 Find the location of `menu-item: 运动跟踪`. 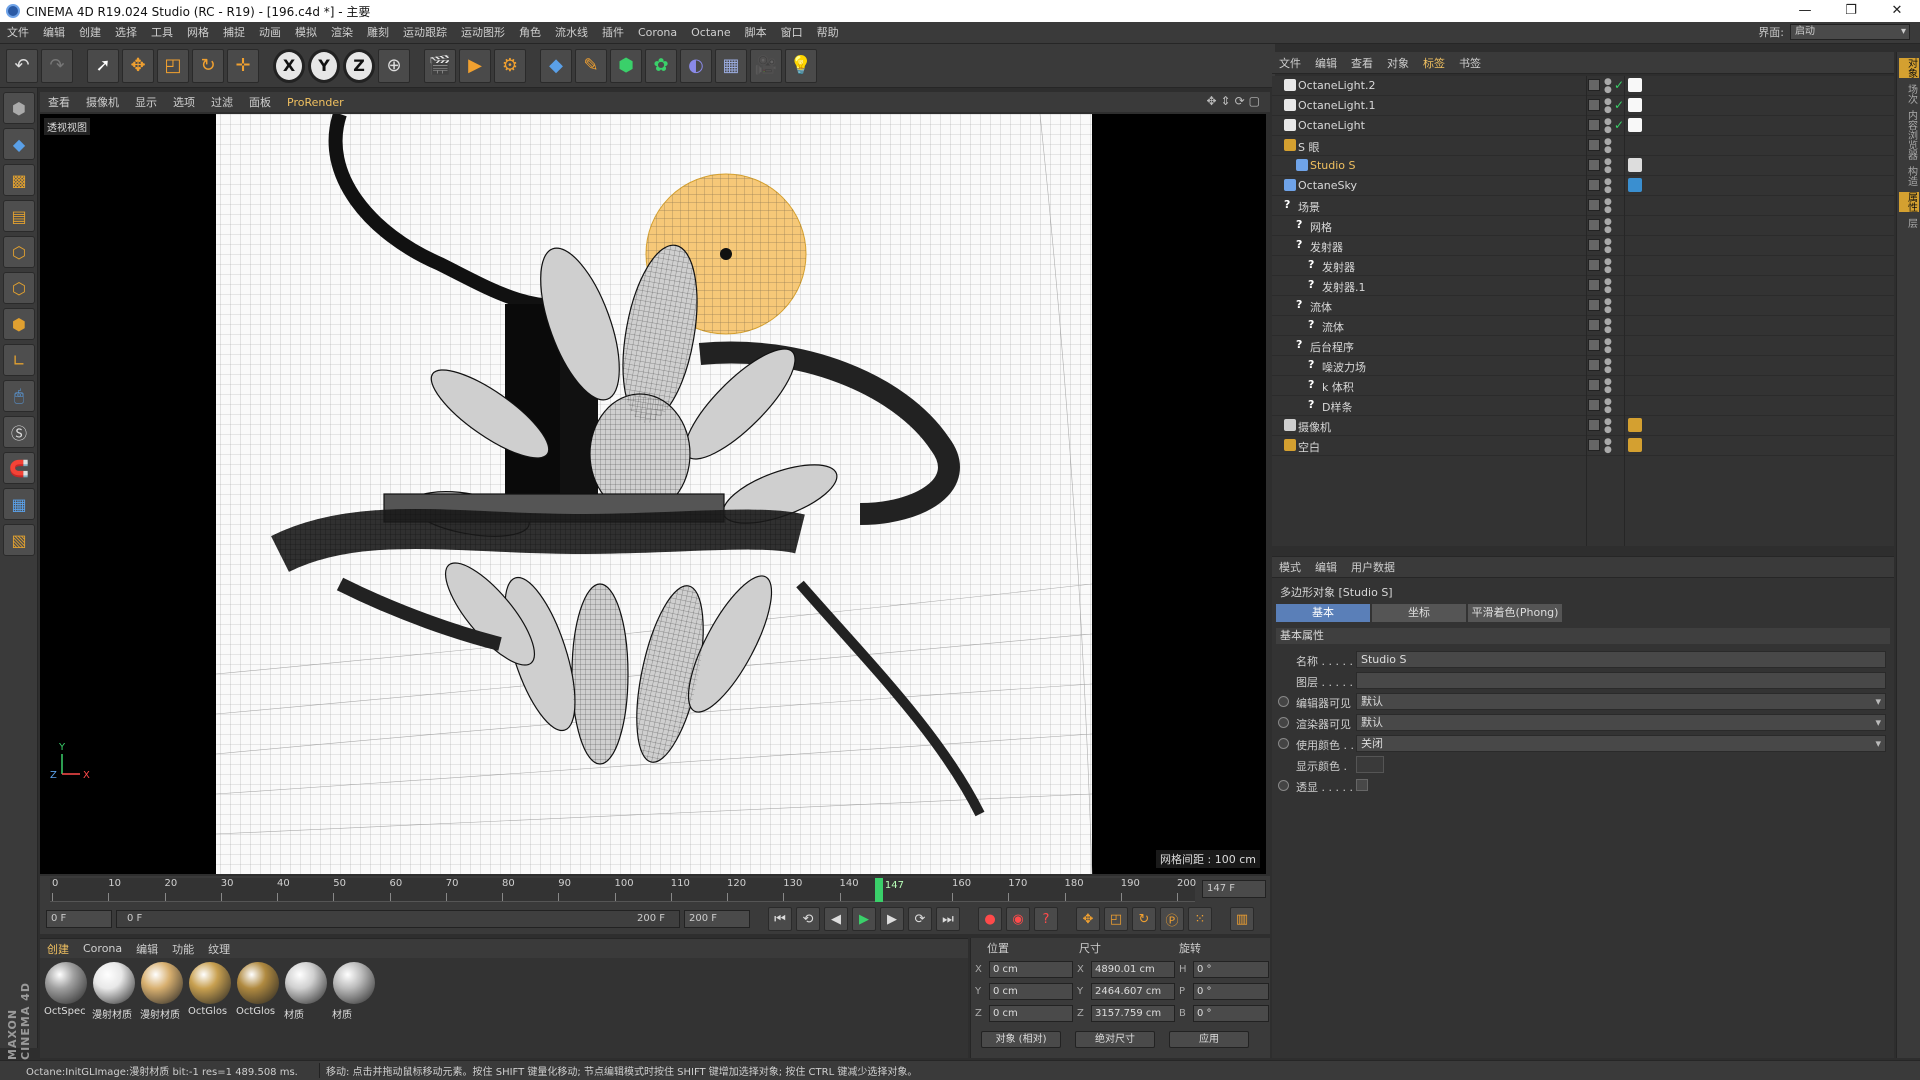

menu-item: 运动跟踪 is located at coordinates (425, 33).